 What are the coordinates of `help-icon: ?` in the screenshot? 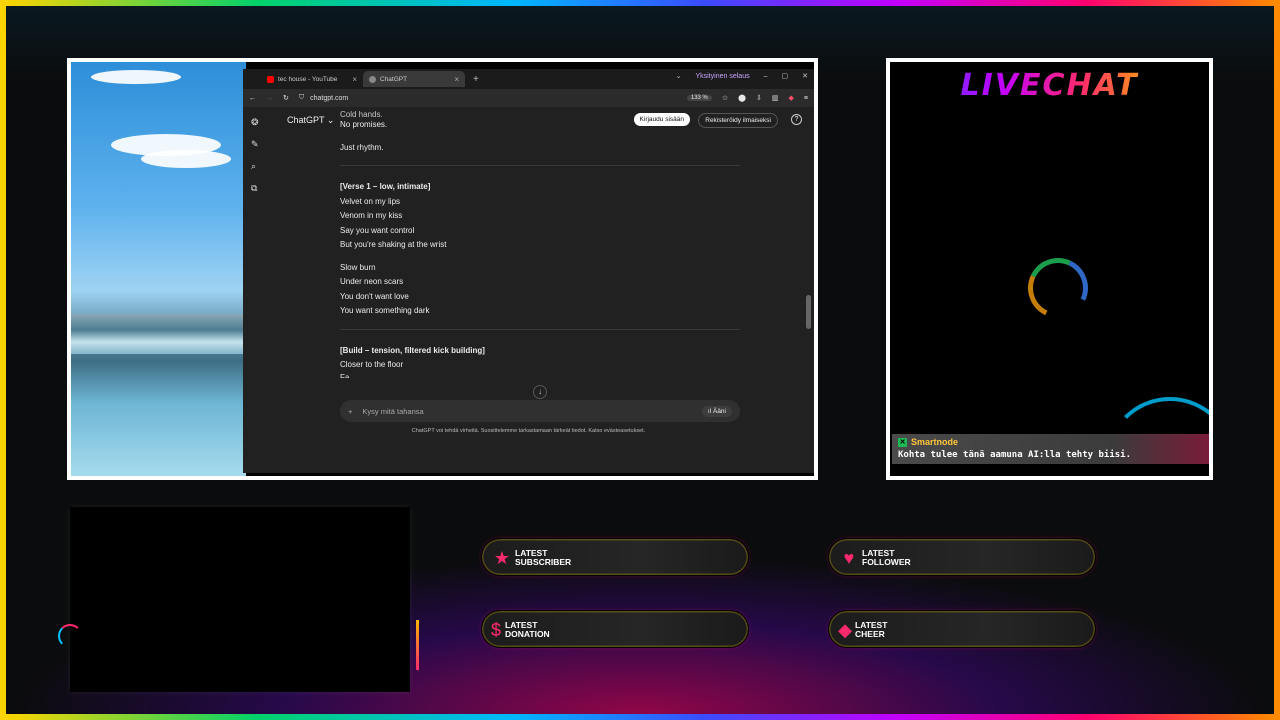 It's located at (796, 119).